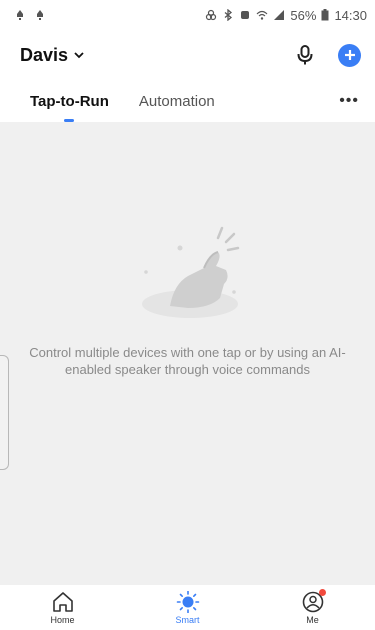  I want to click on nav-item-me: Me, so click(313, 606).